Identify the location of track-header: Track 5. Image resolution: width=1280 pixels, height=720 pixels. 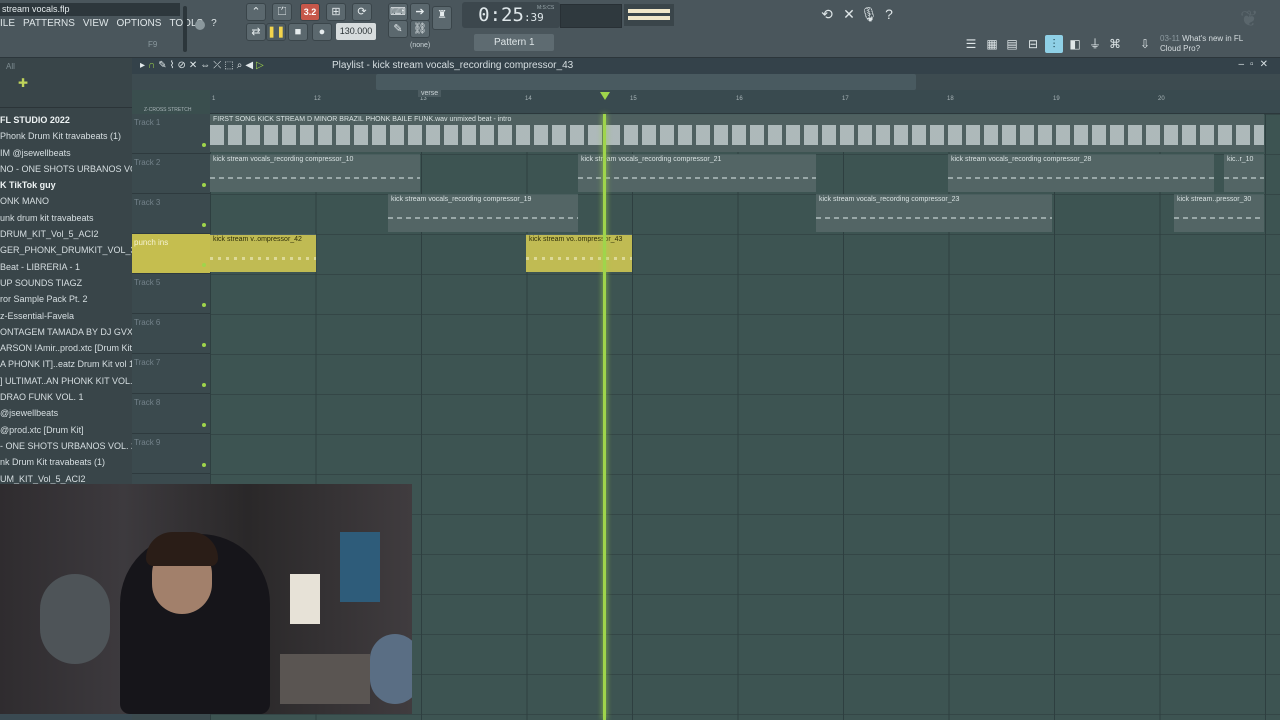
(171, 294).